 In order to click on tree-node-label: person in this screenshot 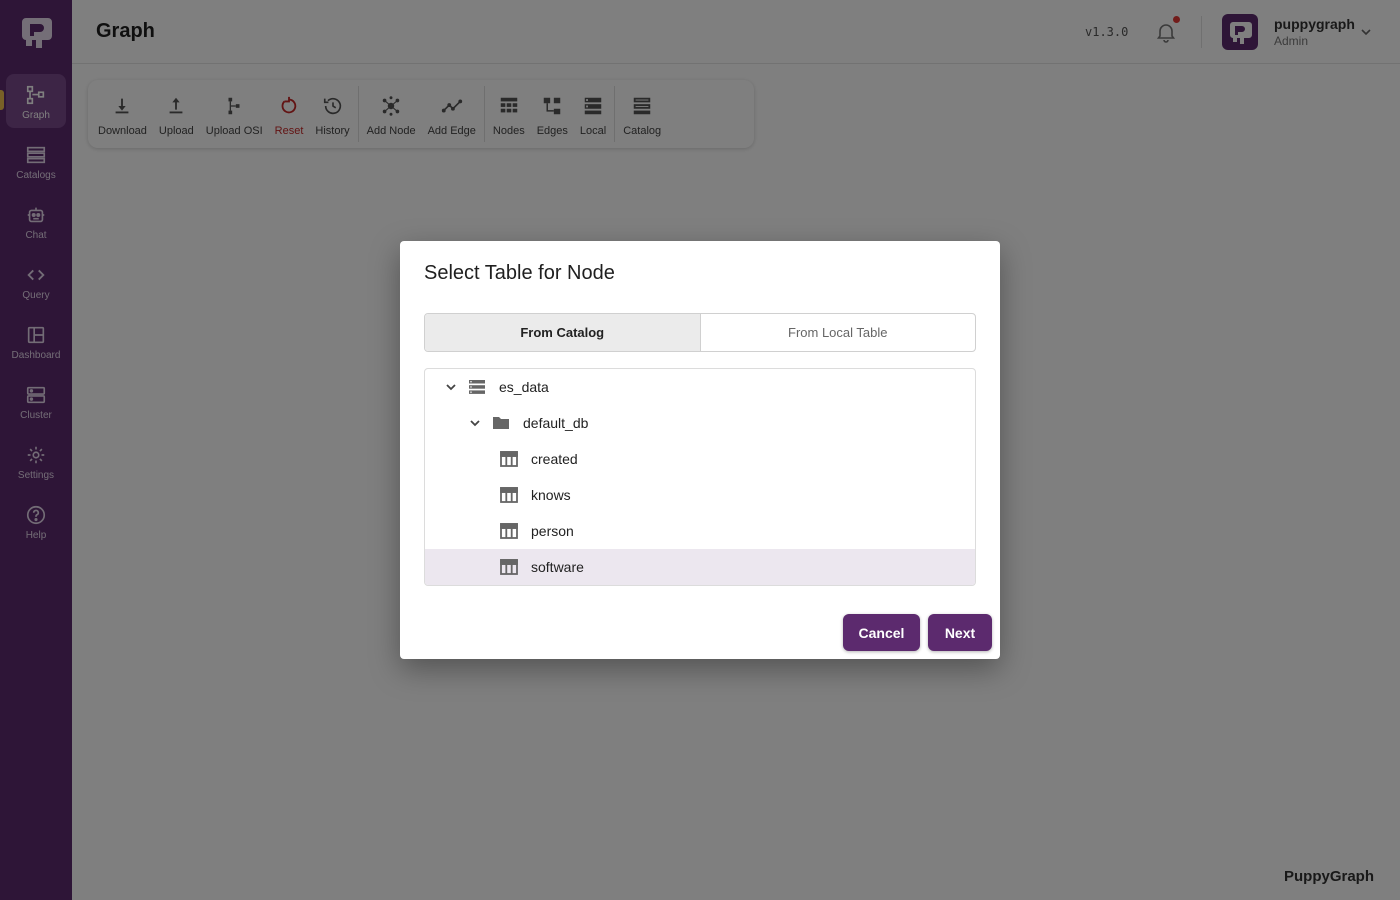, I will do `click(552, 531)`.